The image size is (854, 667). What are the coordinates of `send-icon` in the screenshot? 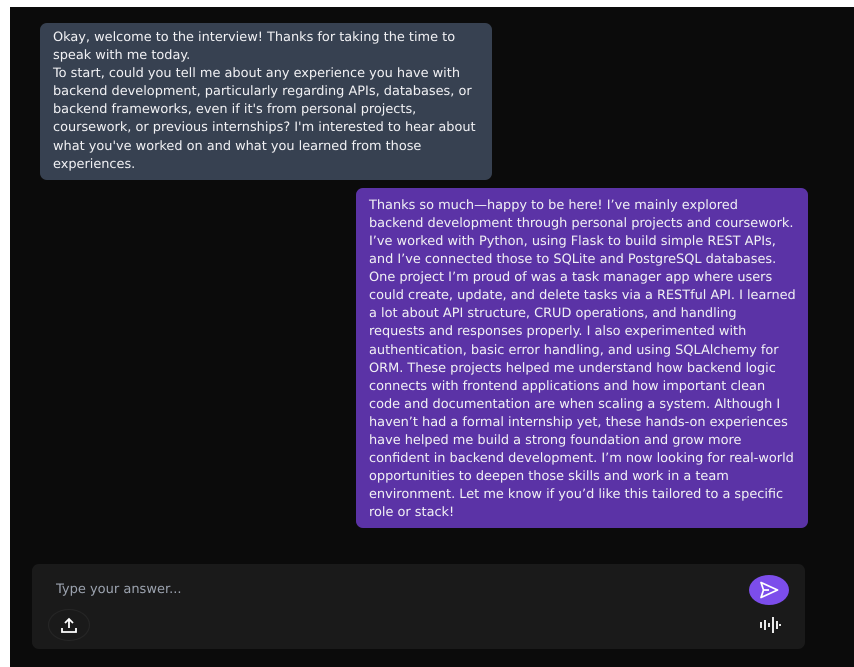 It's located at (769, 590).